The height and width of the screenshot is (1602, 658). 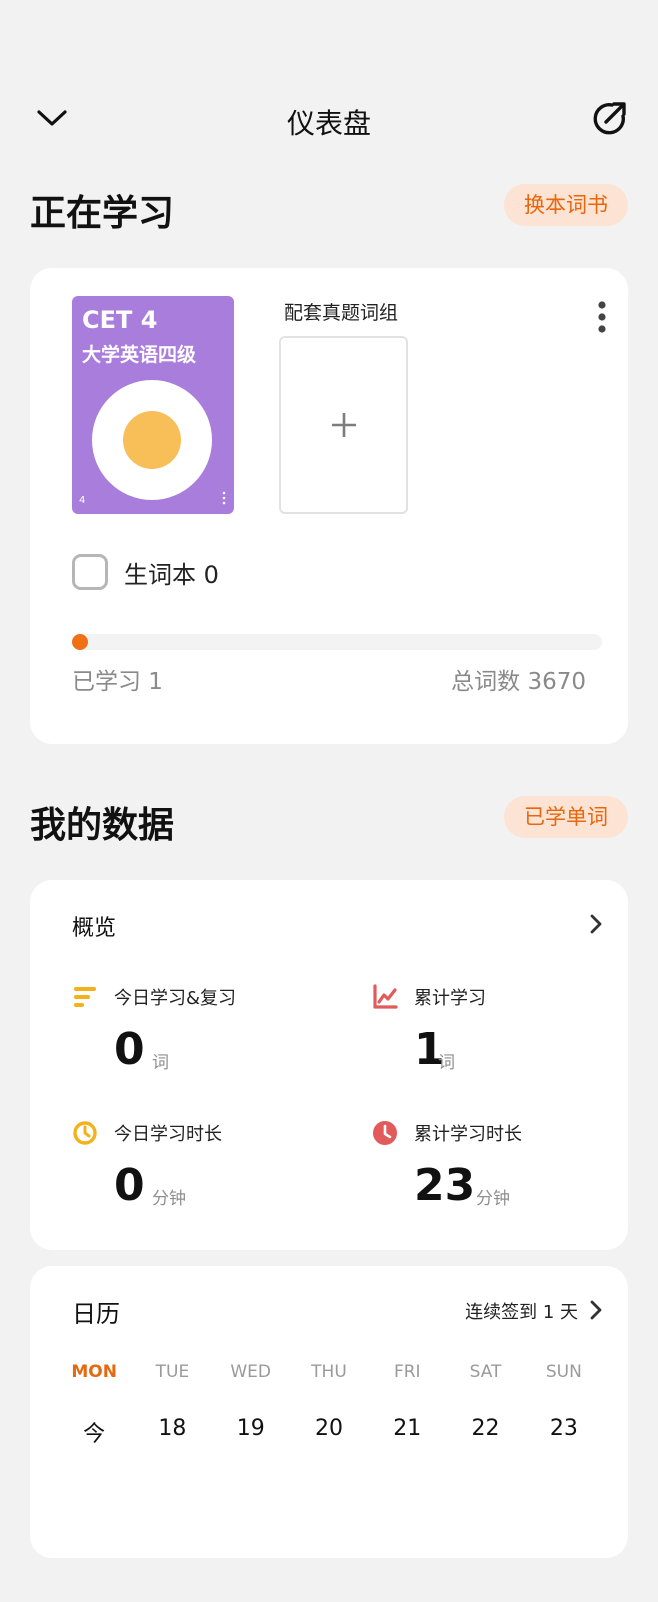 I want to click on calendar-title: 日历, so click(x=96, y=1314).